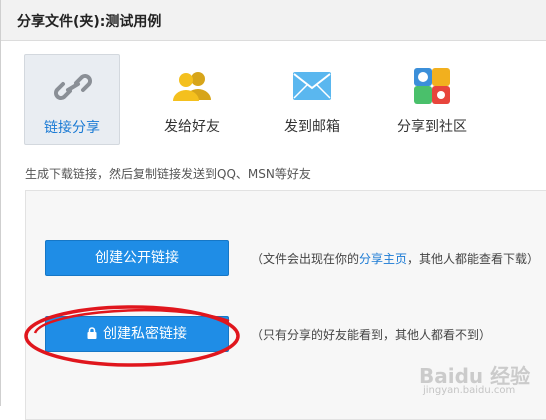 The image size is (546, 420). I want to click on public-link-note: （文件会出现在你的分享主页，其他人都能查看下载）, so click(395, 258).